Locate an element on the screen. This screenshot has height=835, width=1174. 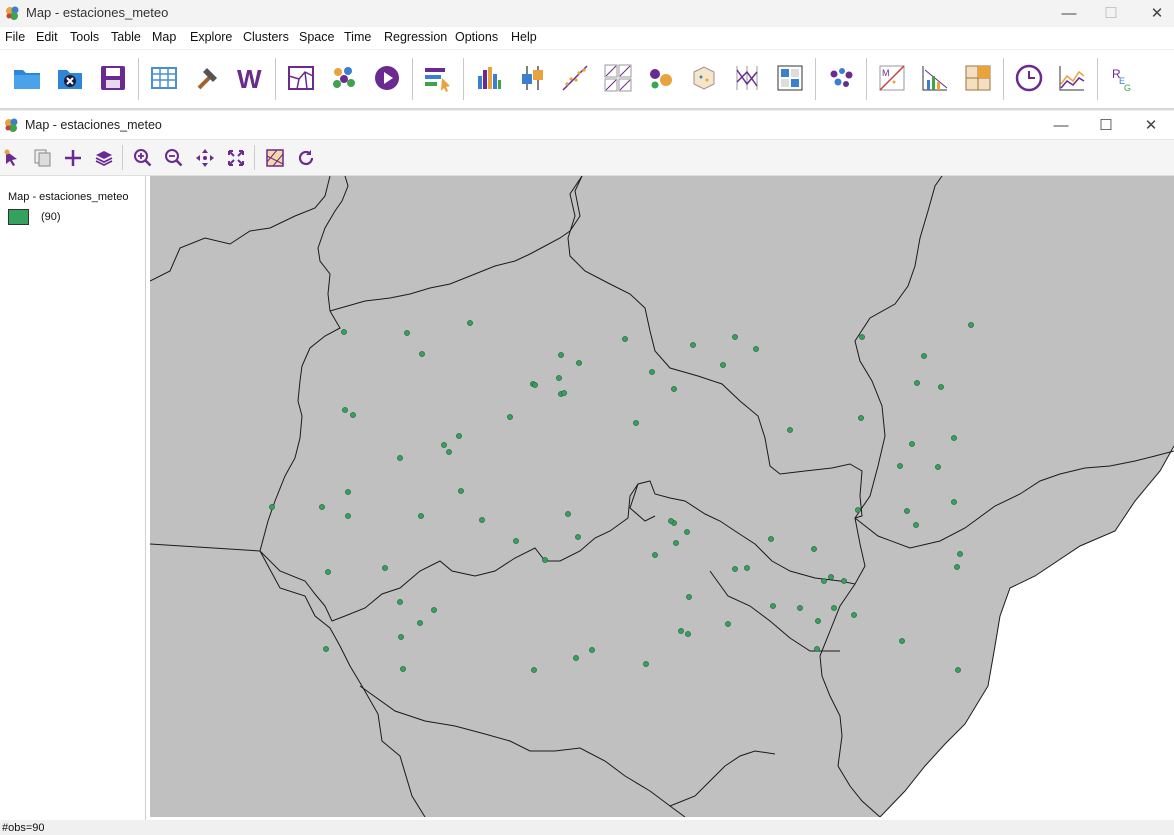
histogram-icon is located at coordinates (489, 78).